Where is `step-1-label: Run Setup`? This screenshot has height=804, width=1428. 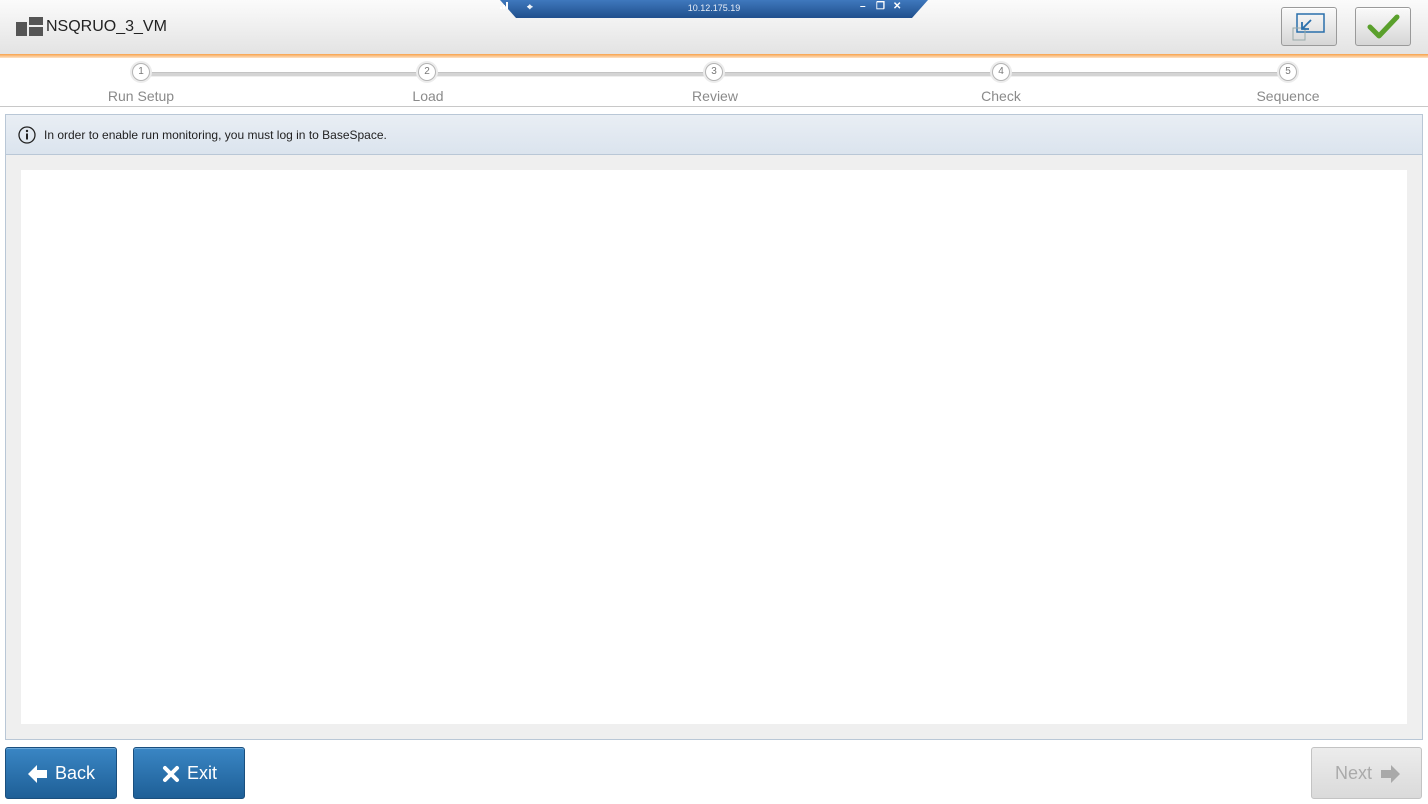 step-1-label: Run Setup is located at coordinates (141, 96).